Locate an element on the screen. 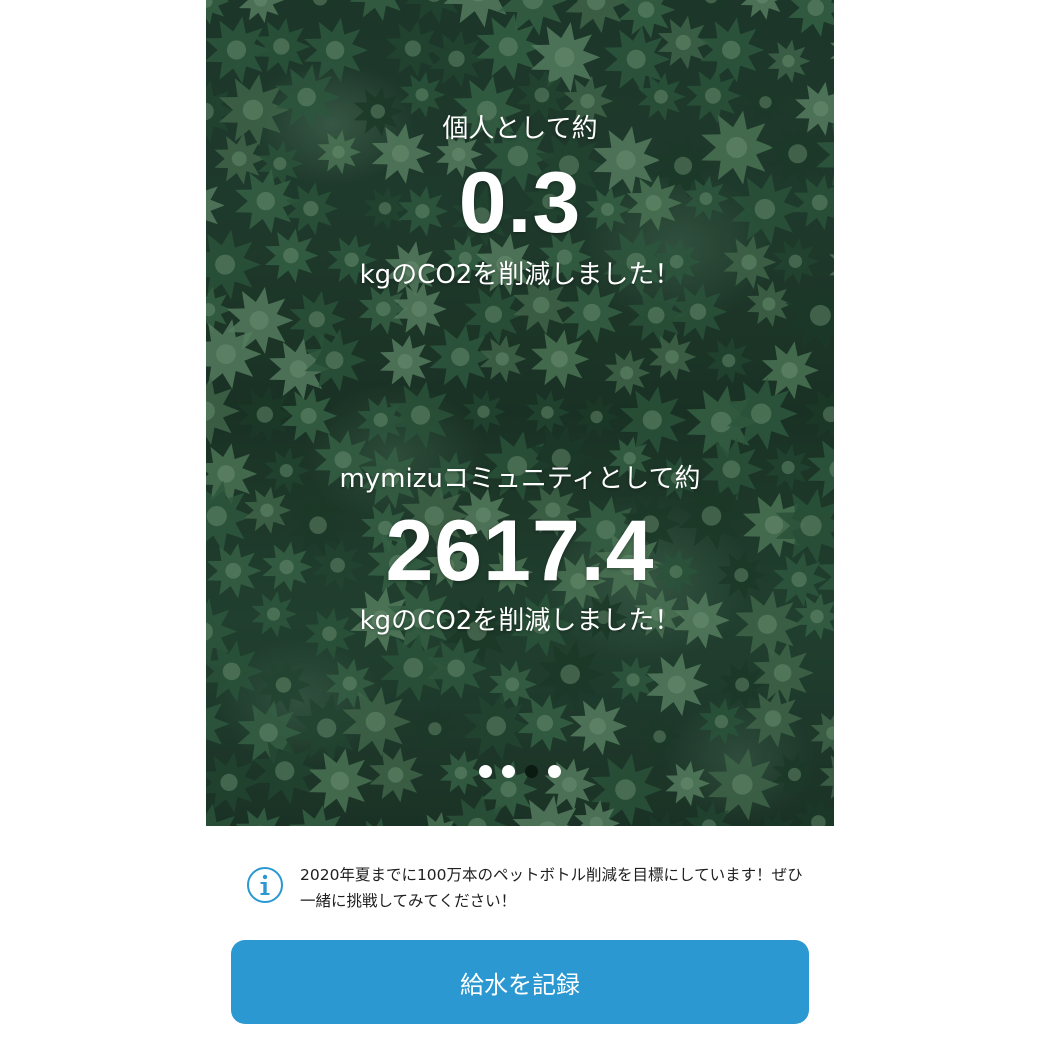 The width and height of the screenshot is (1040, 1040). record-refill-button: 給水を記録 is located at coordinates (520, 982).